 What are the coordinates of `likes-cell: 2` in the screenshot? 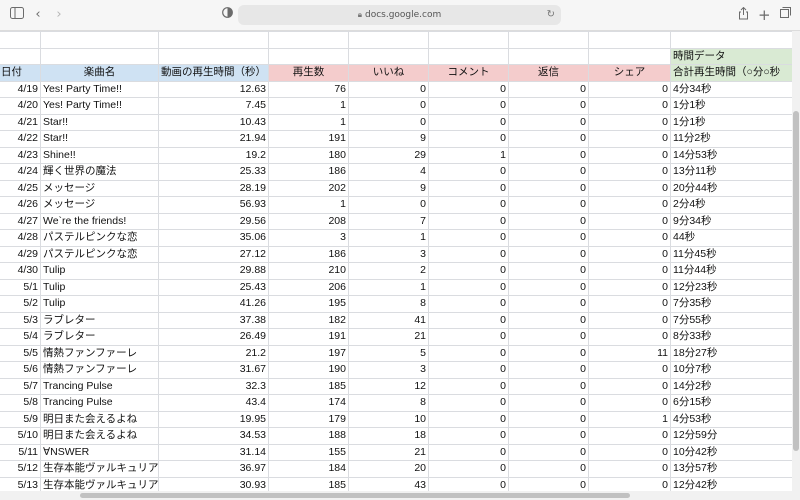 It's located at (388, 271).